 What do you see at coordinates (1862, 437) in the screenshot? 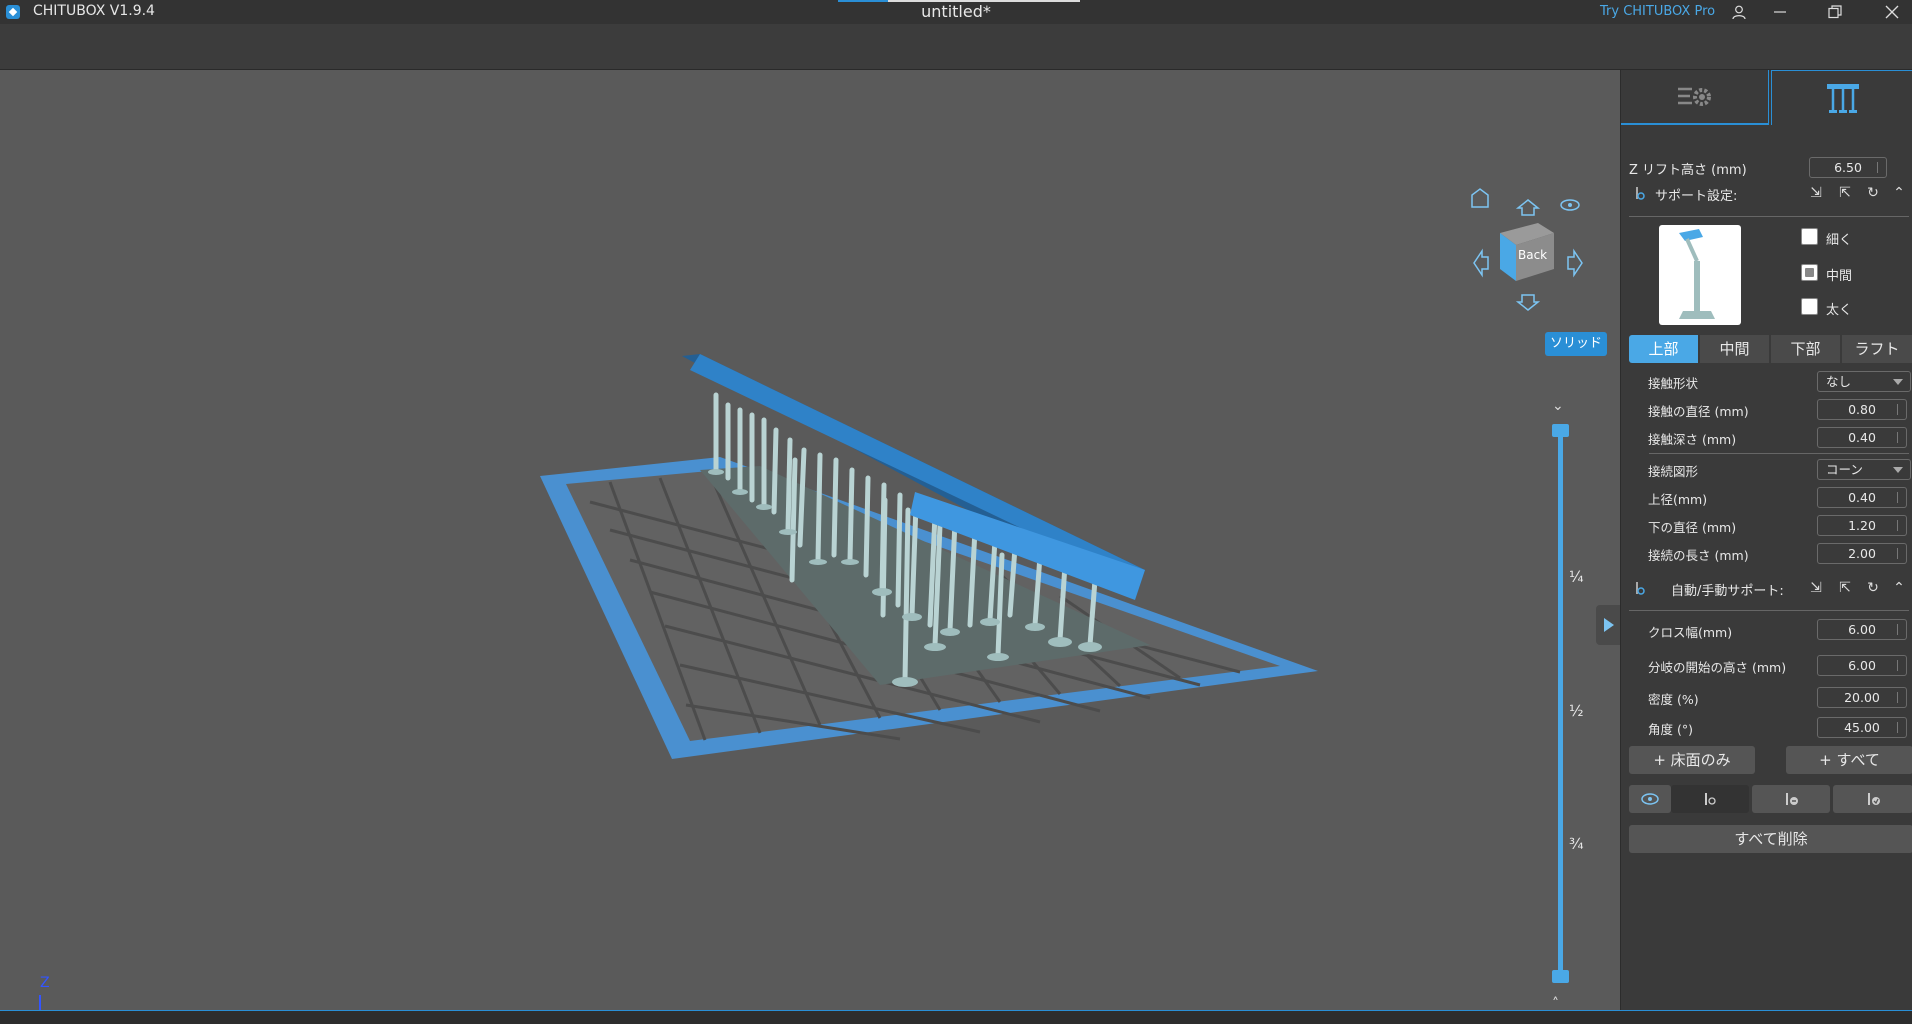
I see `contact-depth-input: 0.40` at bounding box center [1862, 437].